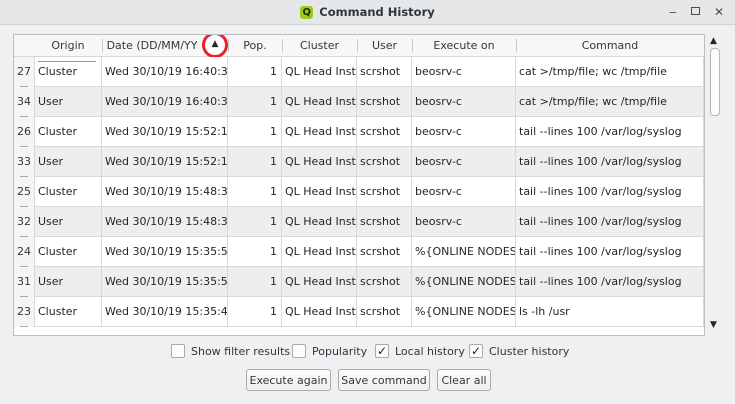 This screenshot has width=735, height=404. I want to click on popularity-checkbox: Popularity, so click(329, 351).